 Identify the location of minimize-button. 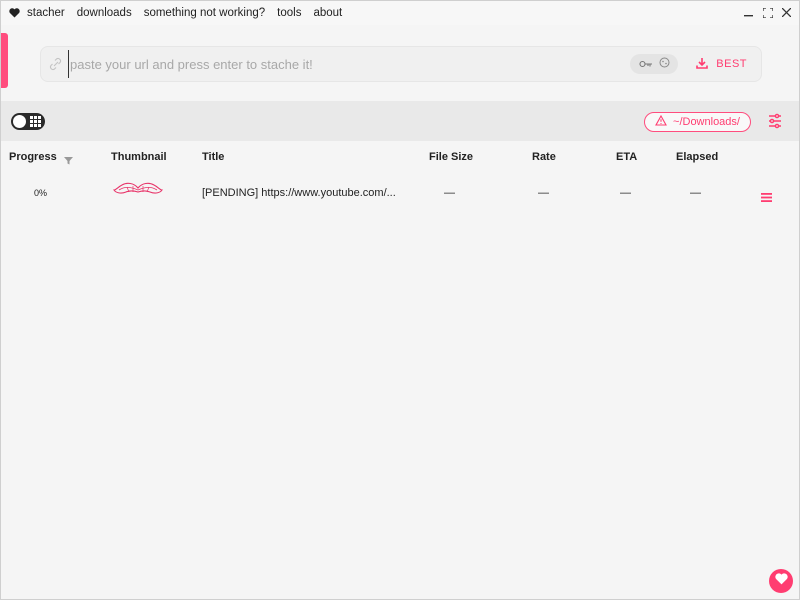
(748, 12).